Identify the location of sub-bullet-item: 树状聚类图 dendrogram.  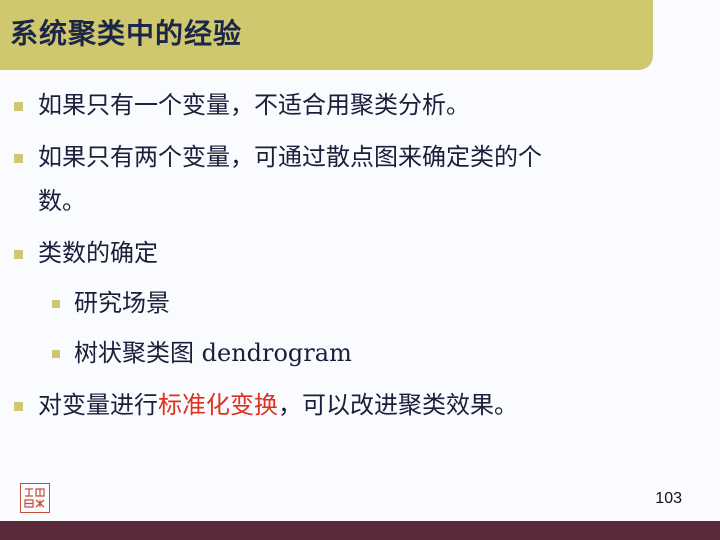
(213, 353).